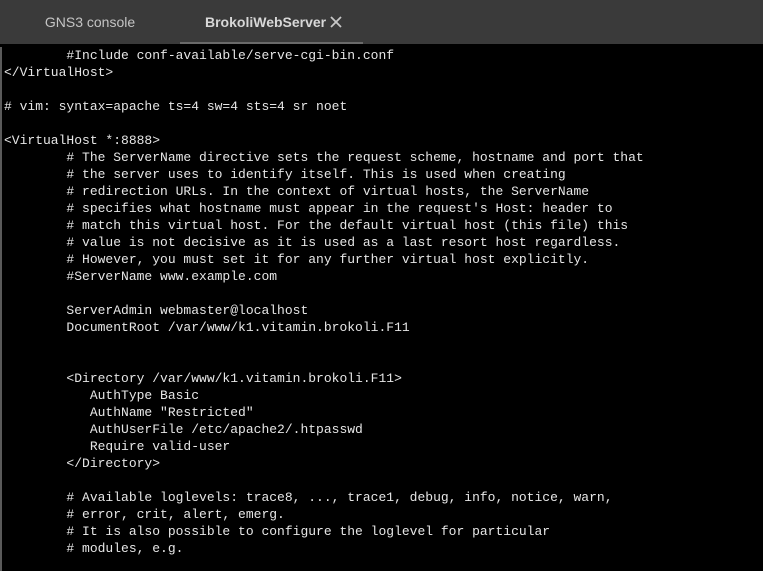 The width and height of the screenshot is (763, 571). I want to click on tab-gns3-console: GNS3 console, so click(90, 22).